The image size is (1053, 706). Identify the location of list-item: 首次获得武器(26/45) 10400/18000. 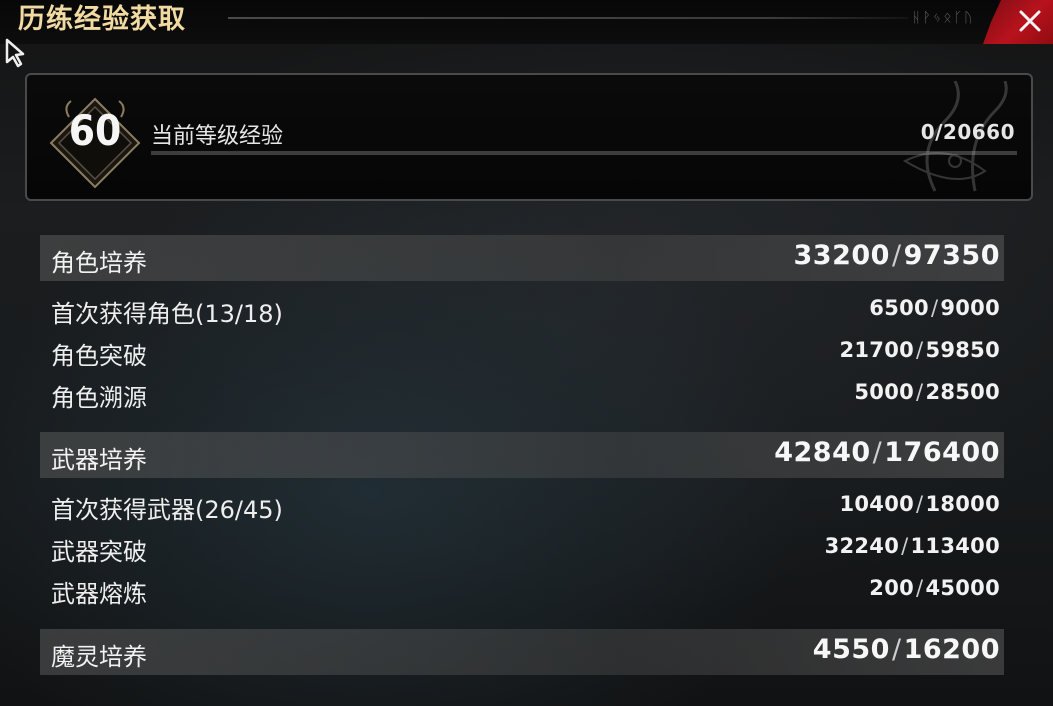
(525, 508).